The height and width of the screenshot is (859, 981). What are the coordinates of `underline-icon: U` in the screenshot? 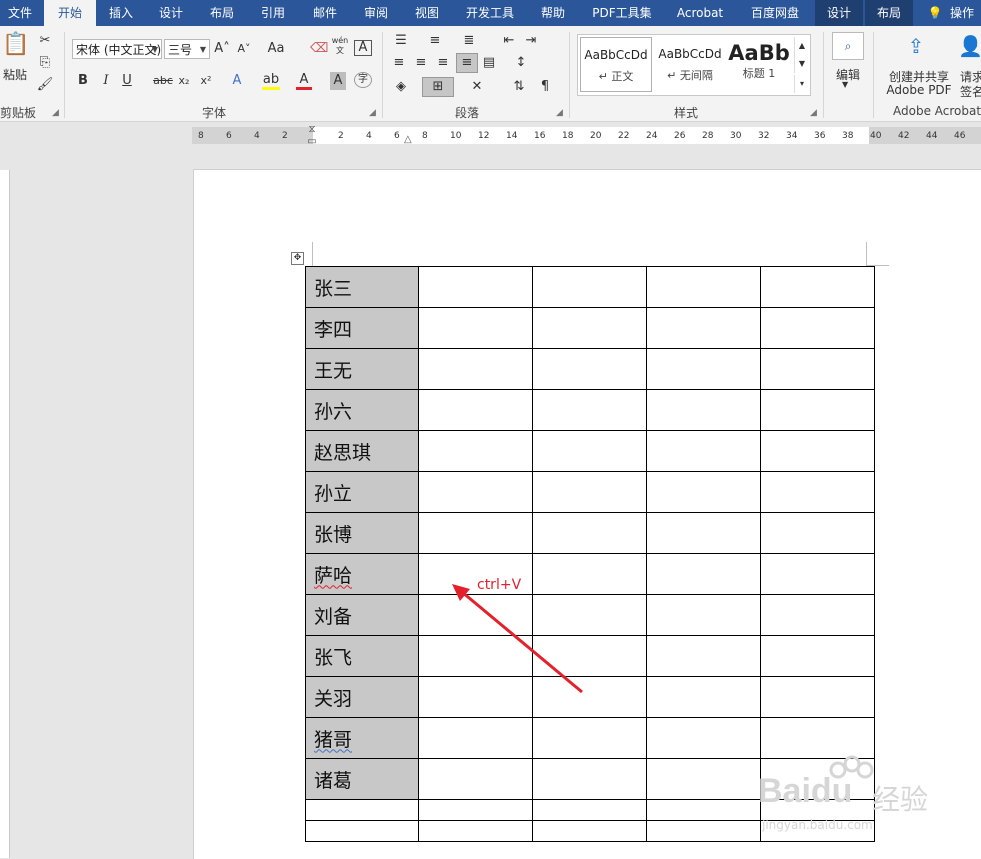 It's located at (127, 81).